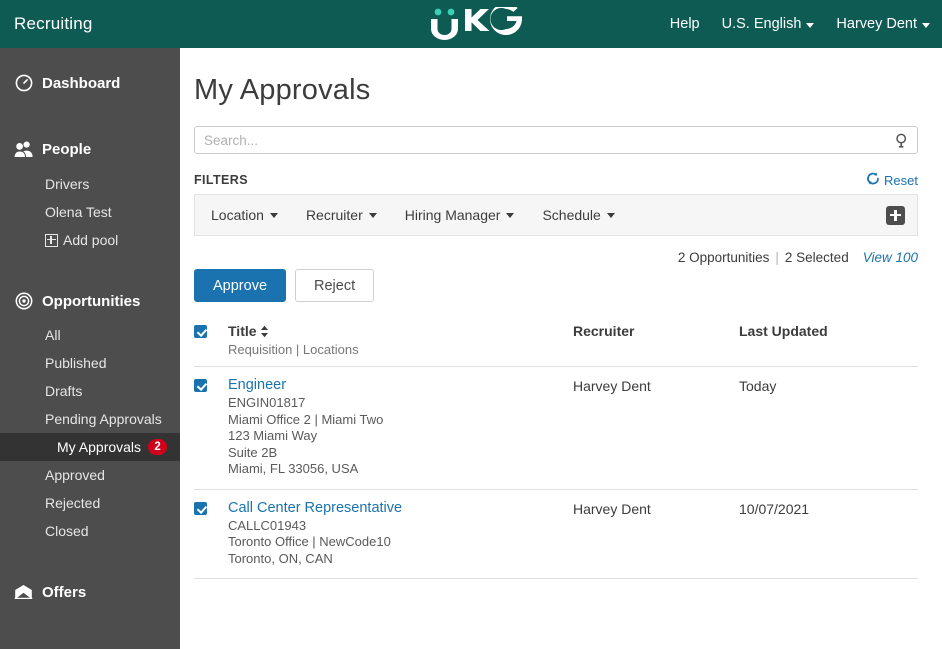 This screenshot has height=649, width=942. I want to click on clock-icon, so click(23, 83).